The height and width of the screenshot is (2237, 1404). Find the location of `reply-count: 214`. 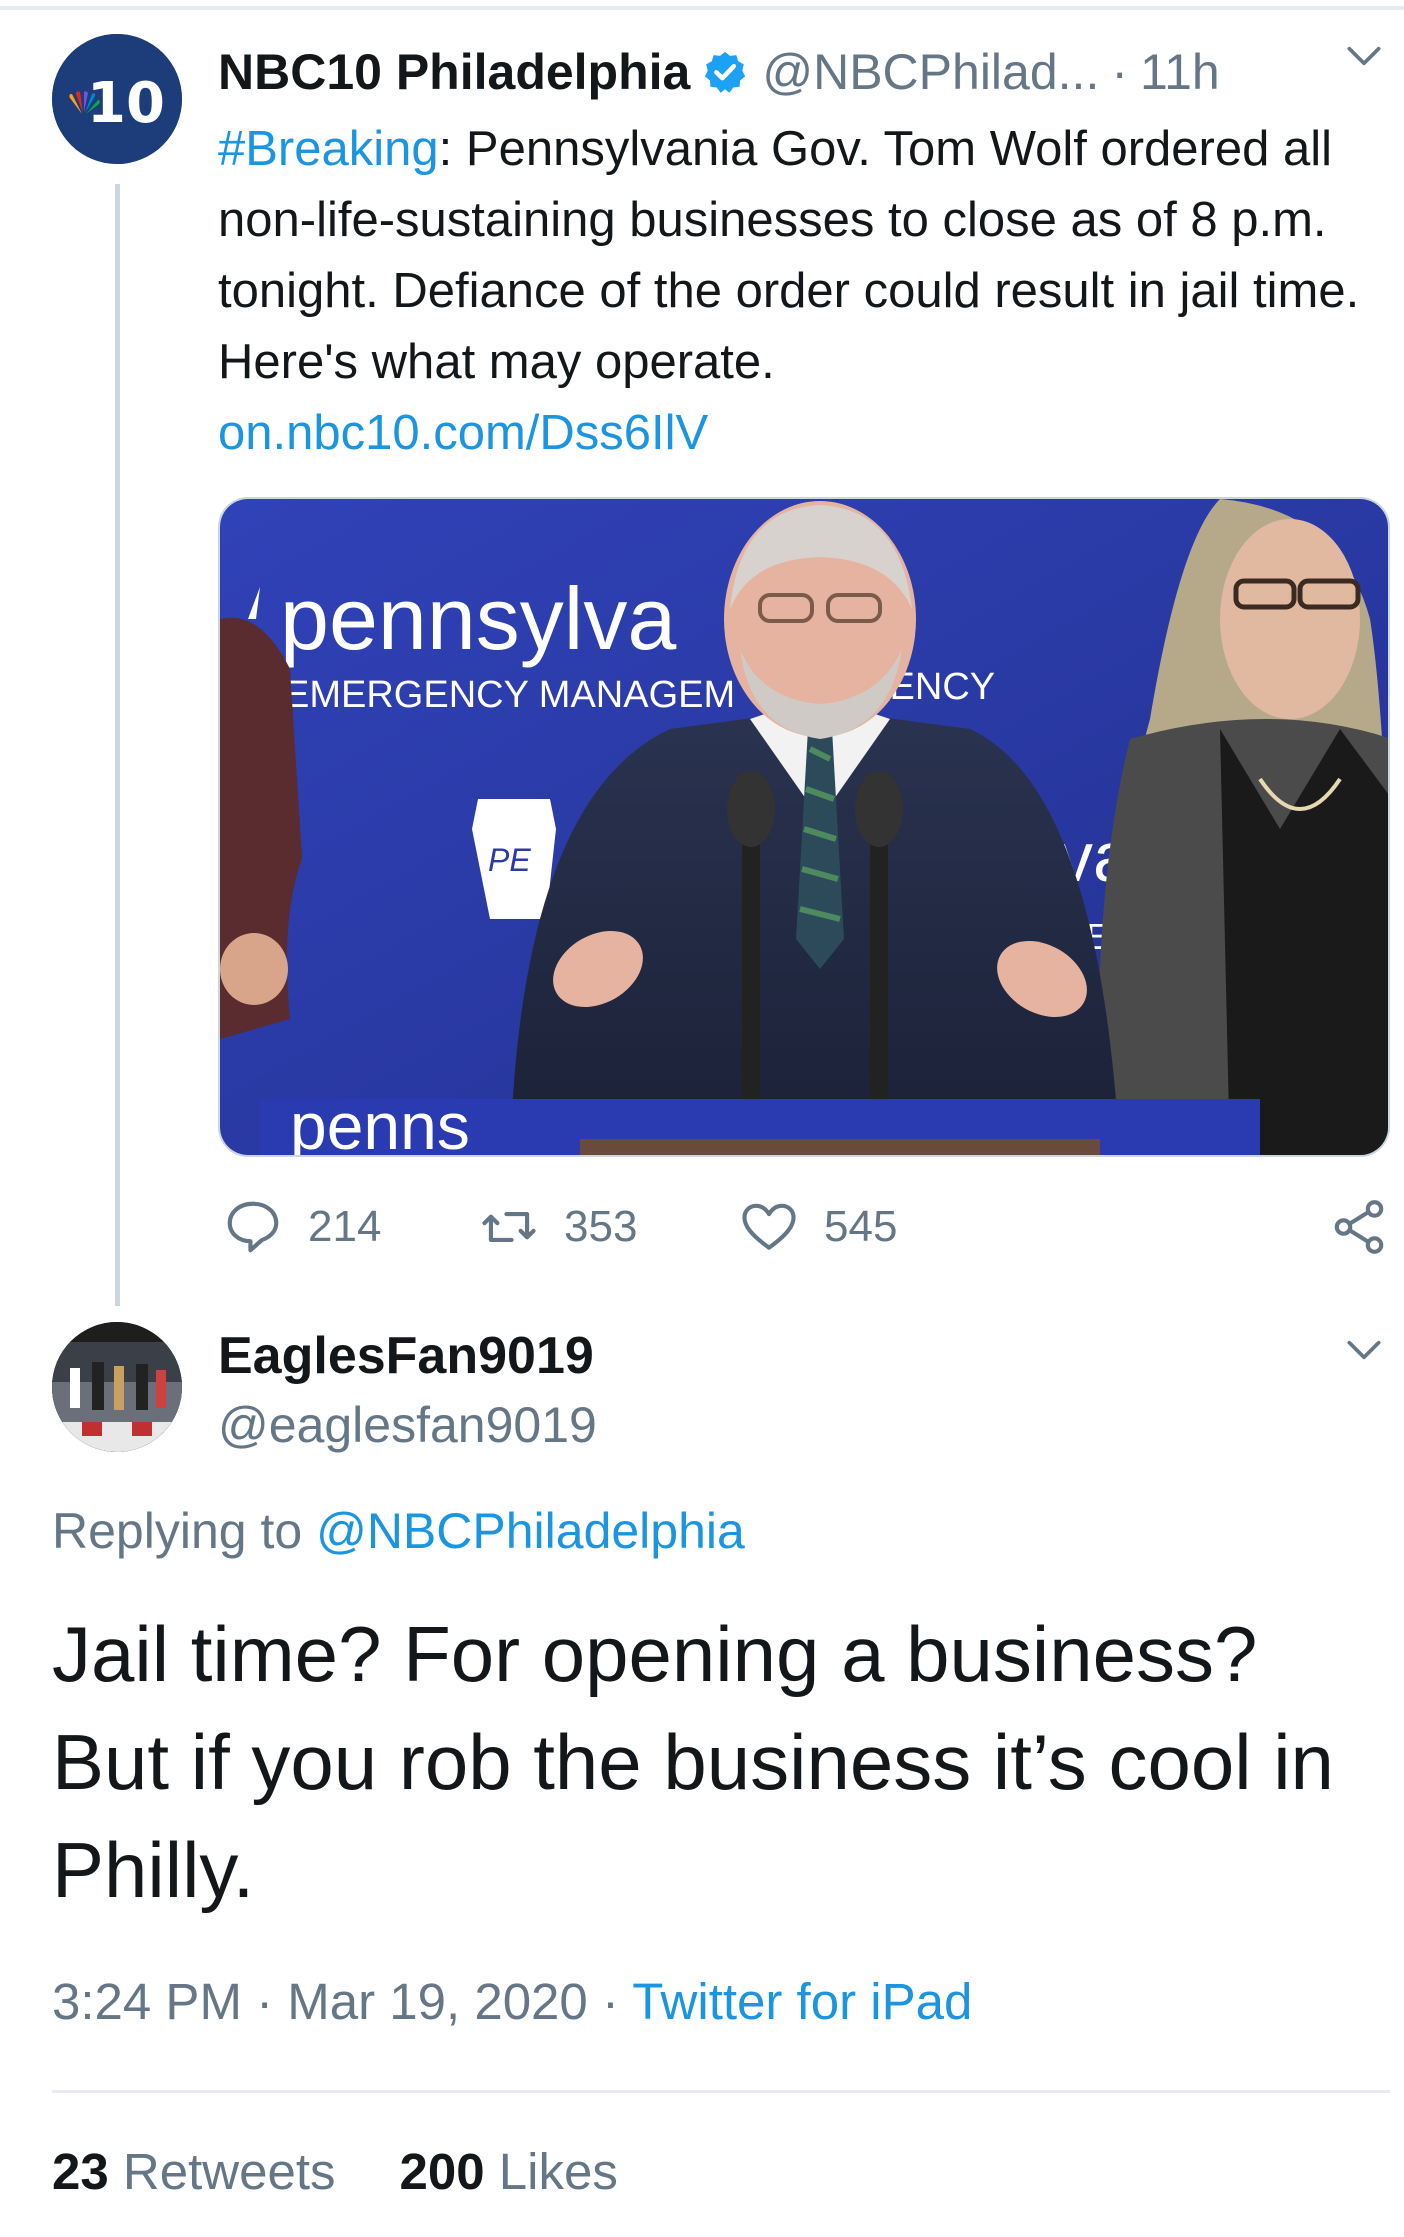

reply-count: 214 is located at coordinates (345, 1226).